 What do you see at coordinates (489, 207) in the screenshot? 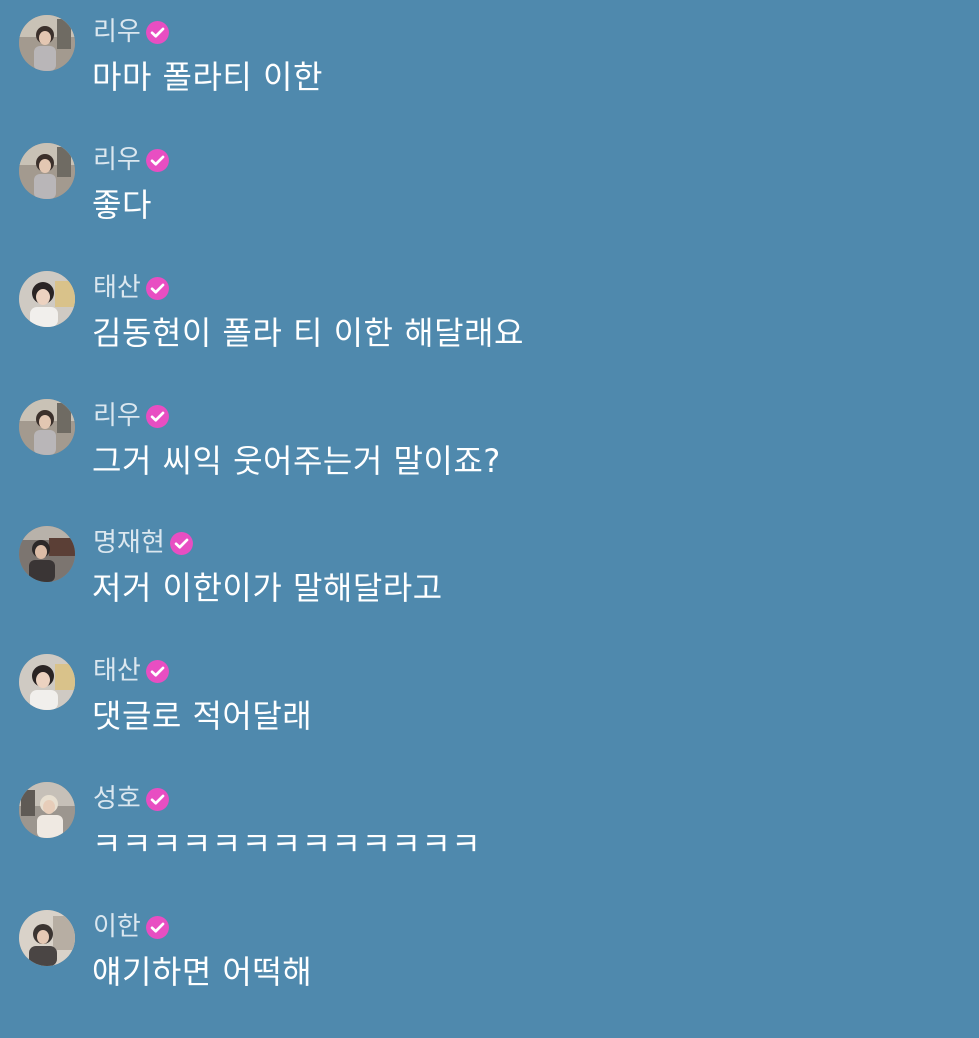
I see `chat-message: 리우 좋다` at bounding box center [489, 207].